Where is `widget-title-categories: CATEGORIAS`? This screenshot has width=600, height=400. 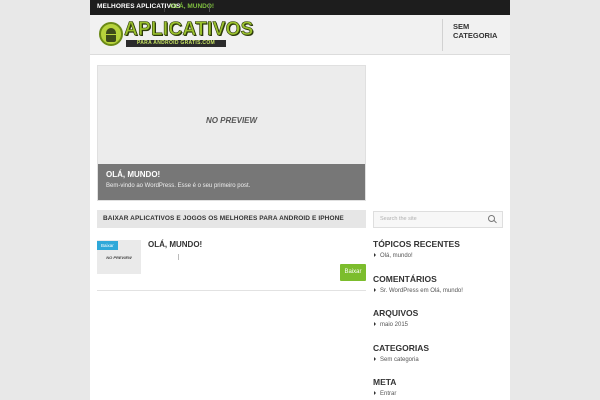 widget-title-categories: CATEGORIAS is located at coordinates (401, 348).